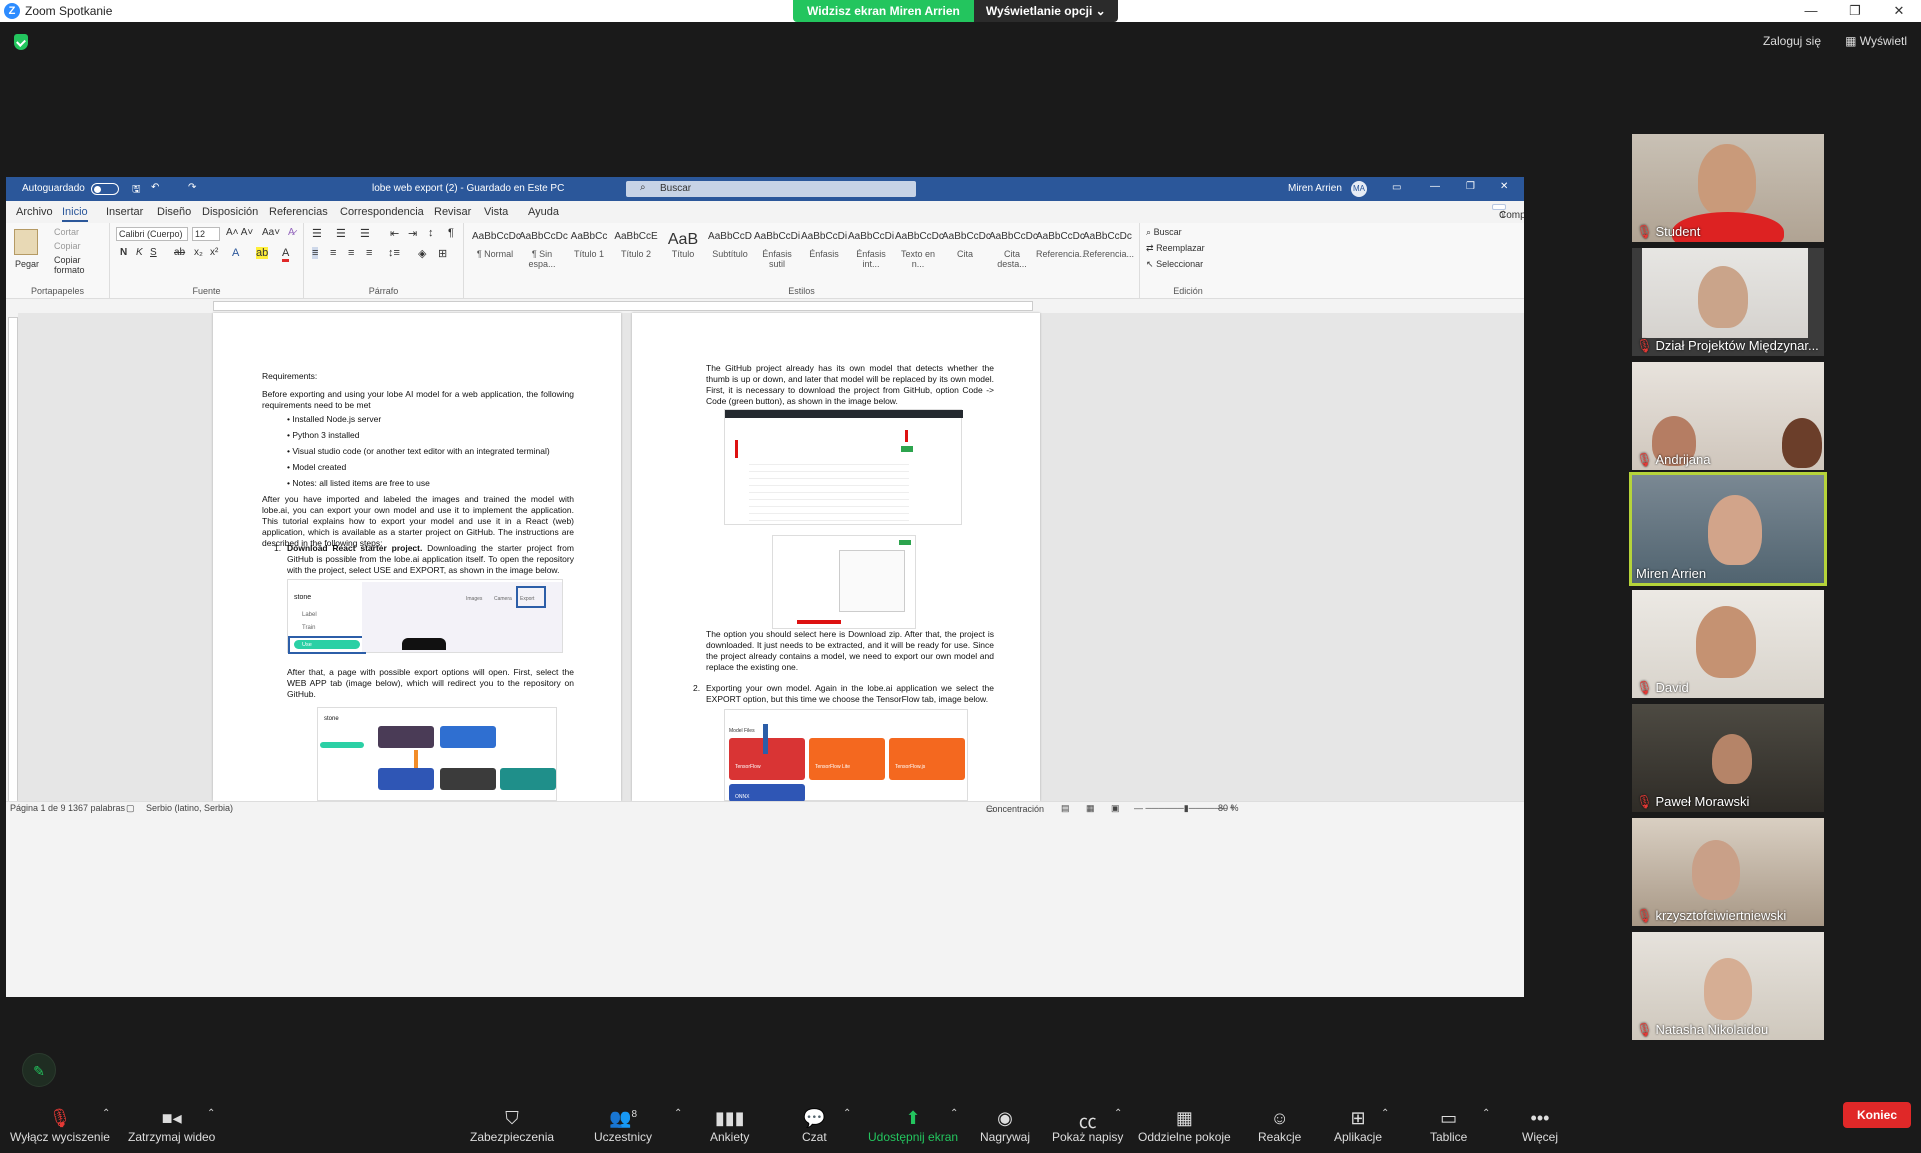 The image size is (1921, 1153). I want to click on sort-icon: ↕, so click(431, 233).